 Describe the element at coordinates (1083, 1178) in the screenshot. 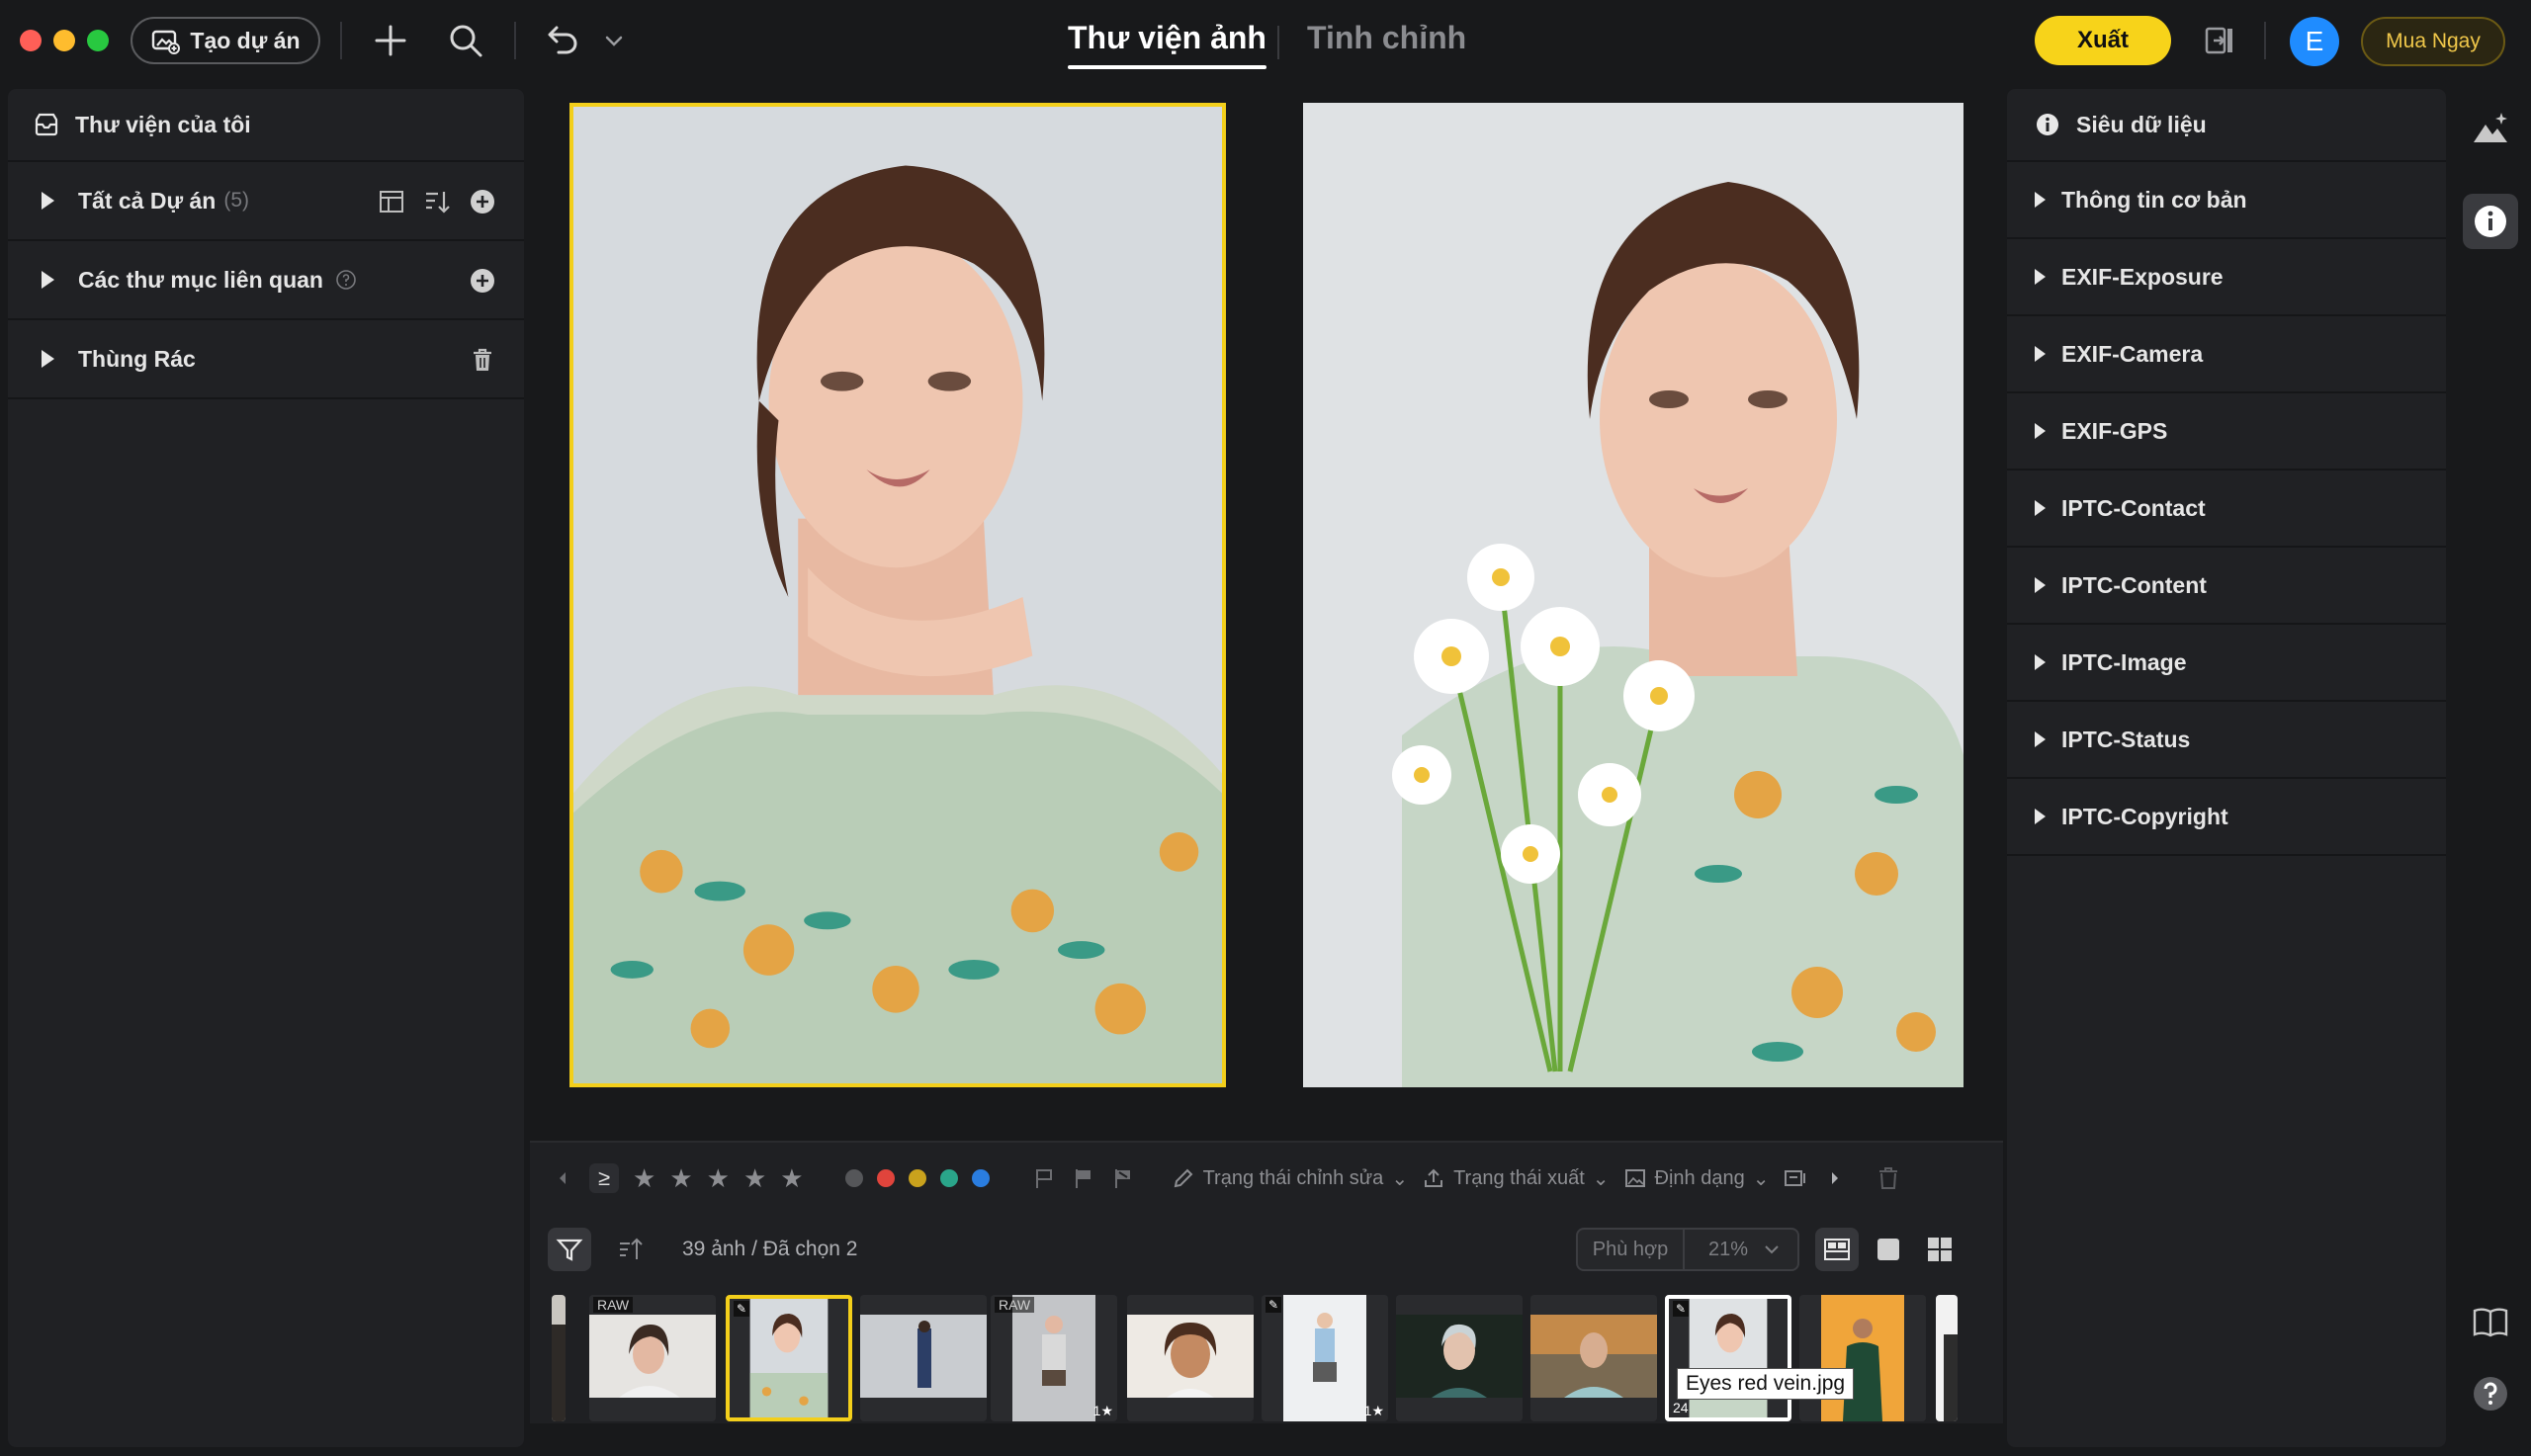

I see `flag-picked-button` at that location.